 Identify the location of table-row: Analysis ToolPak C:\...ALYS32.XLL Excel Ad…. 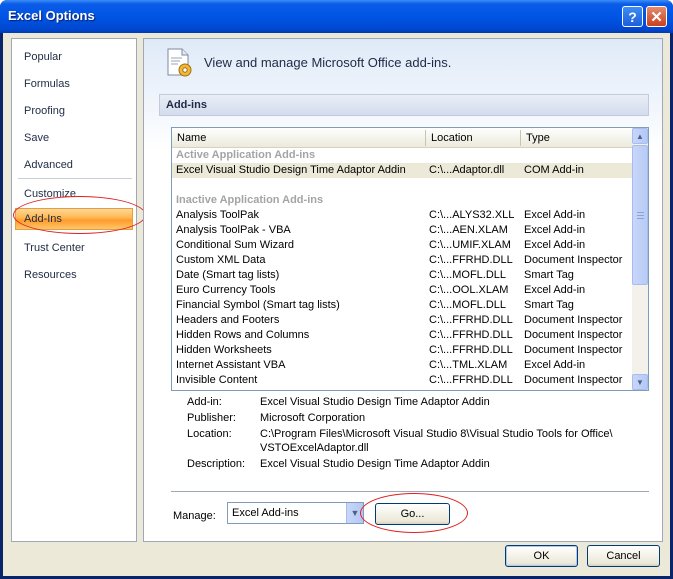
(402, 215).